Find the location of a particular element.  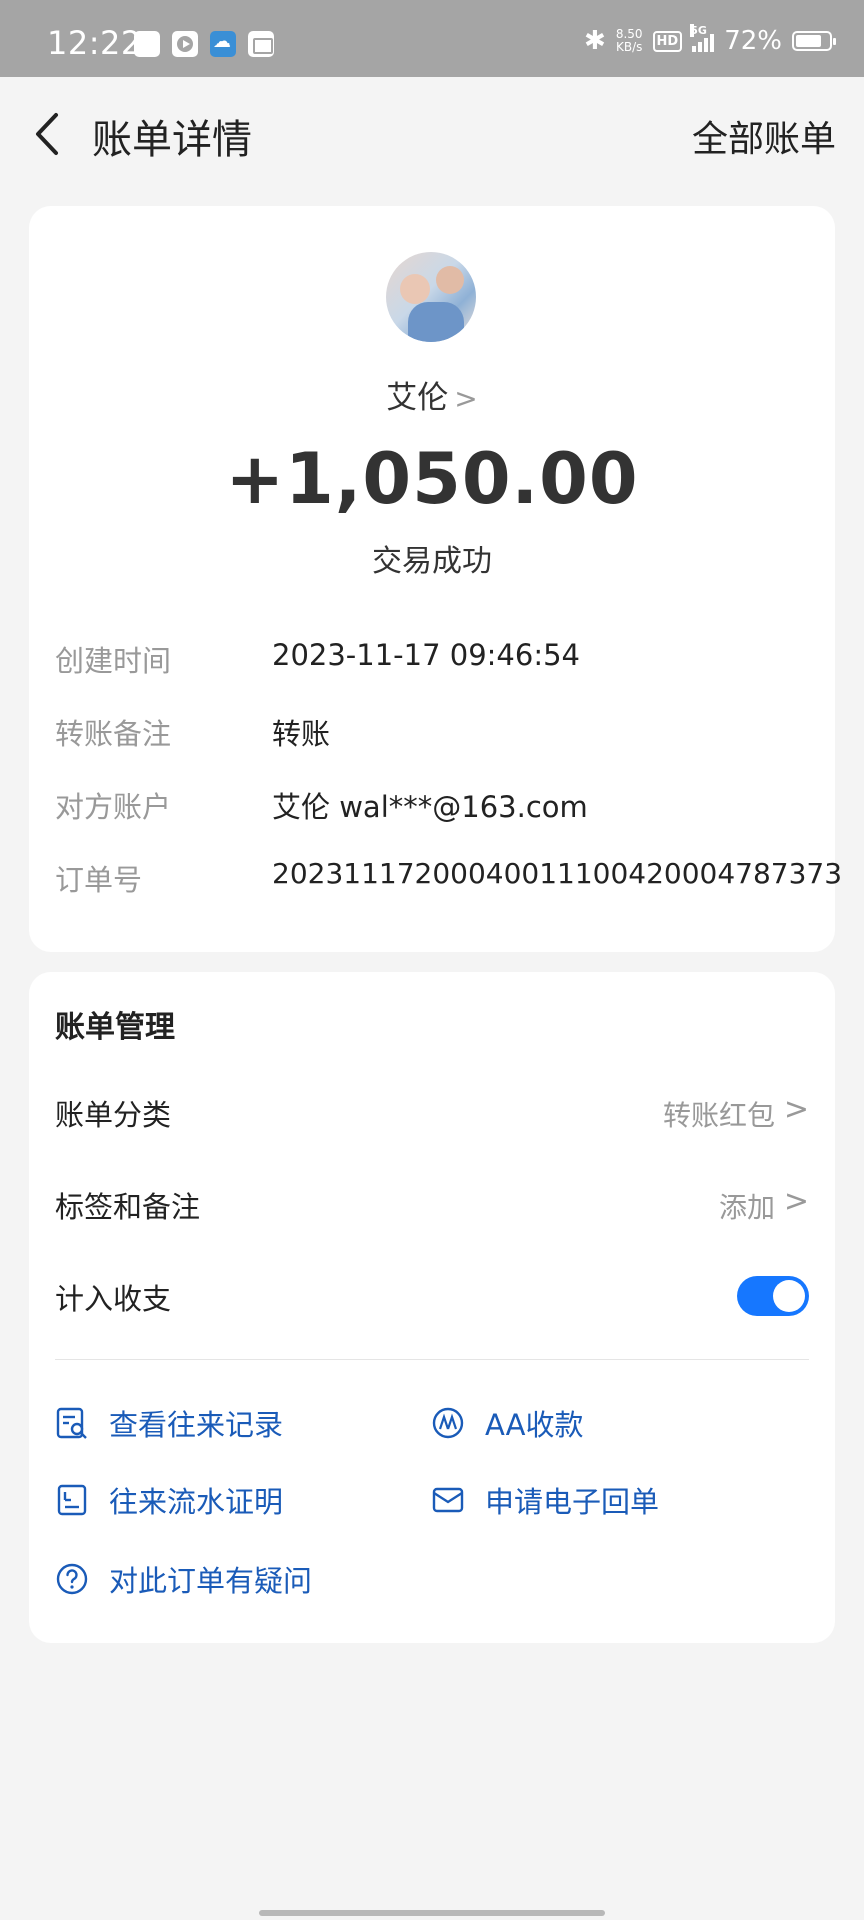

order-question-label: 对此订单有疑问 is located at coordinates (211, 1581).